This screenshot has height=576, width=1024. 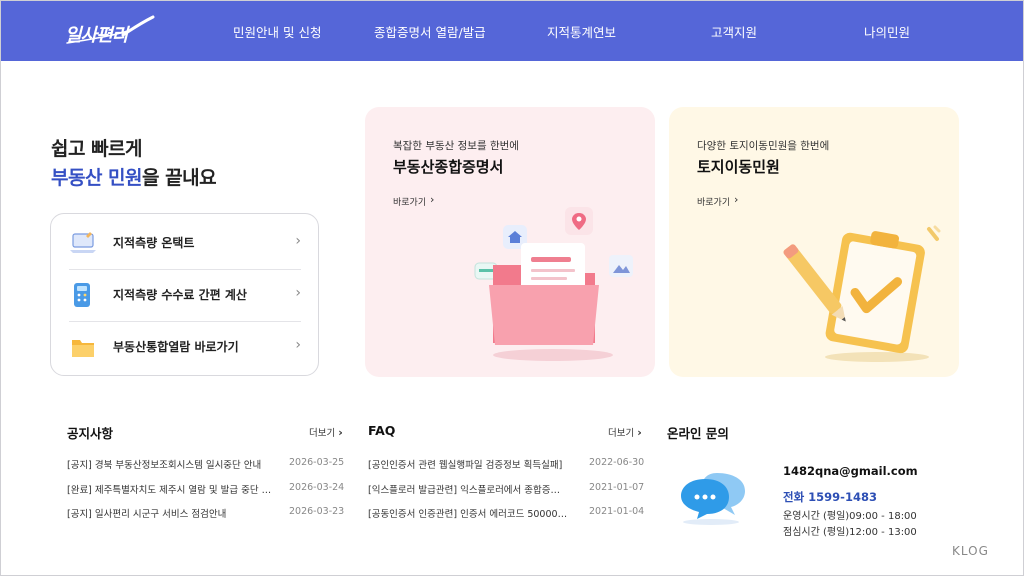 What do you see at coordinates (96, 35) in the screenshot?
I see `logo-text: 일사편리` at bounding box center [96, 35].